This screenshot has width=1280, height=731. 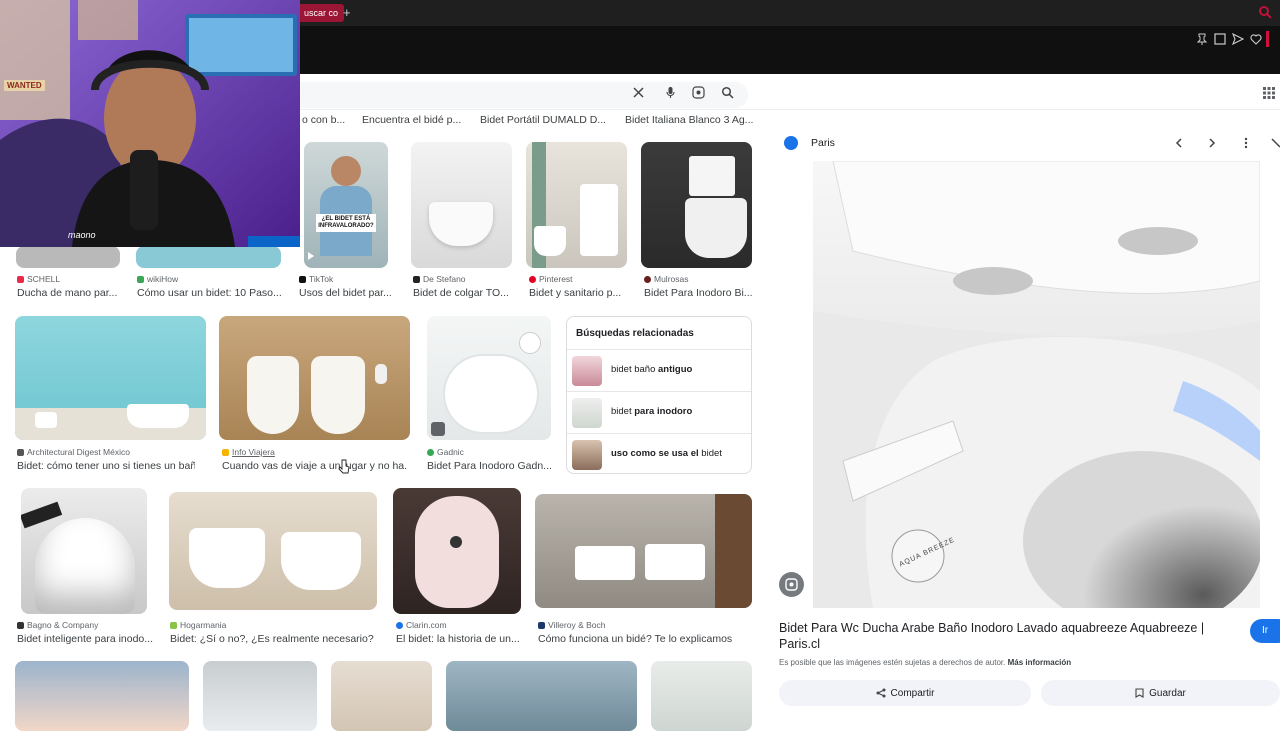 I want to click on heart-icon, so click(x=1256, y=39).